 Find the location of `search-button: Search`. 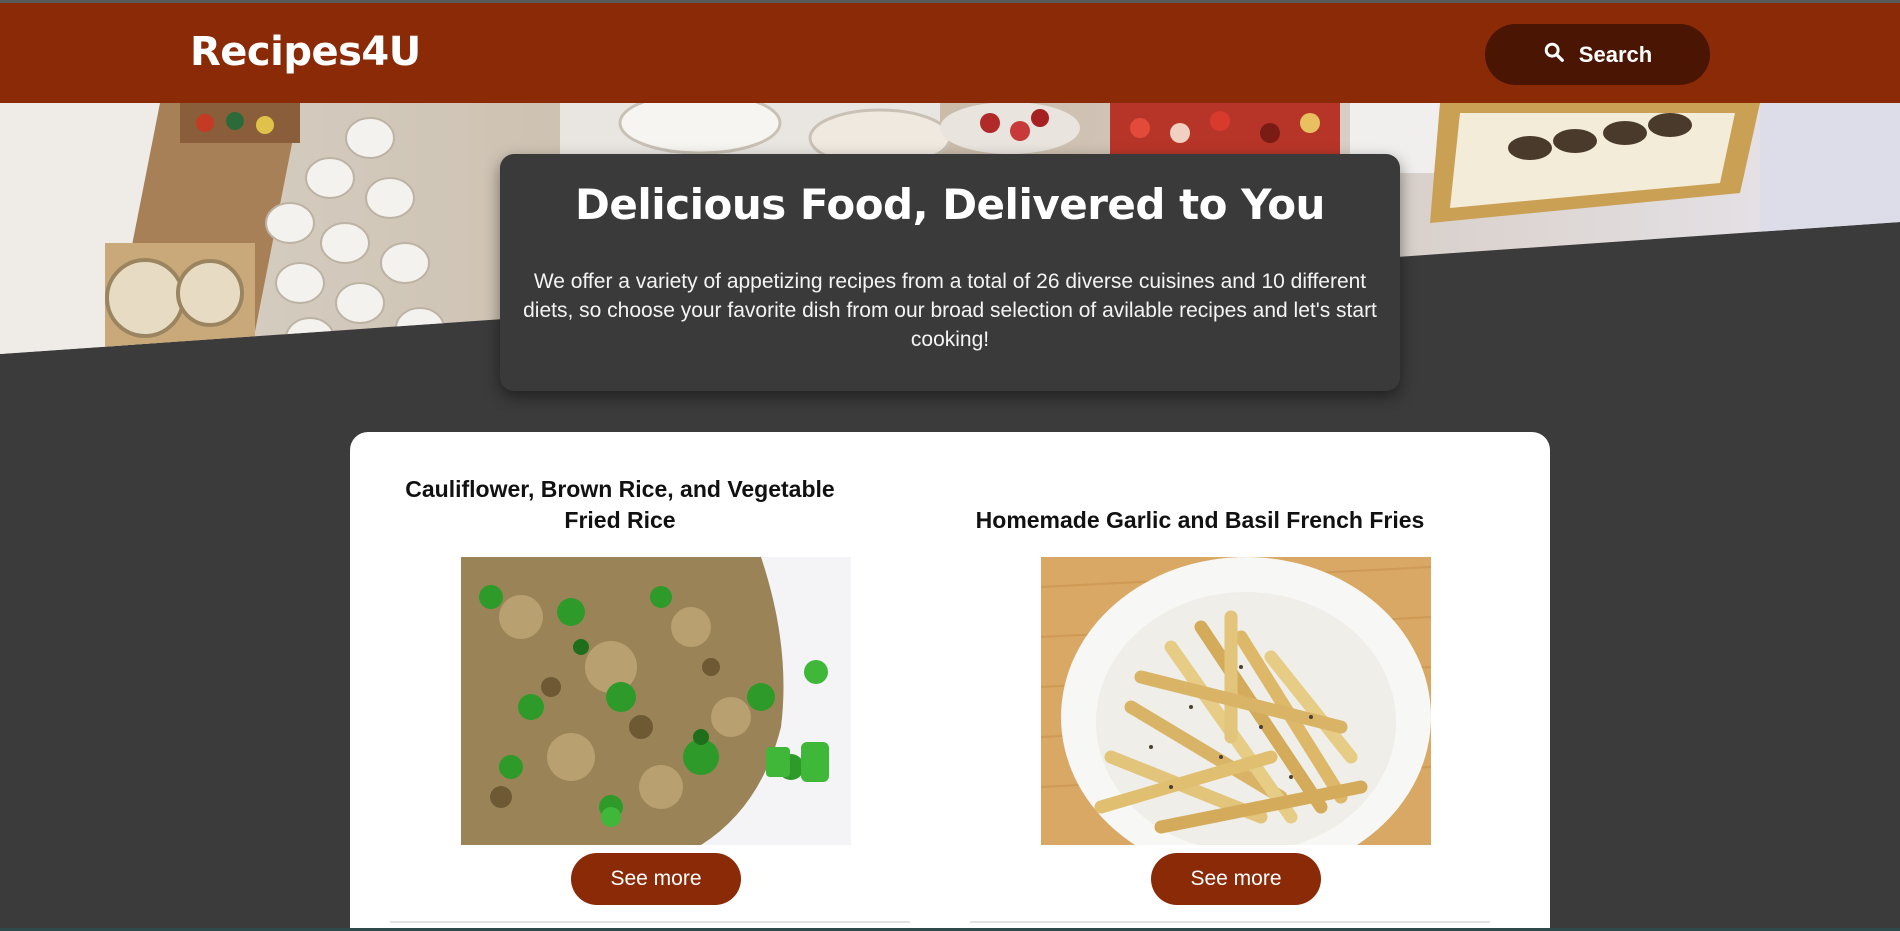

search-button: Search is located at coordinates (1597, 54).